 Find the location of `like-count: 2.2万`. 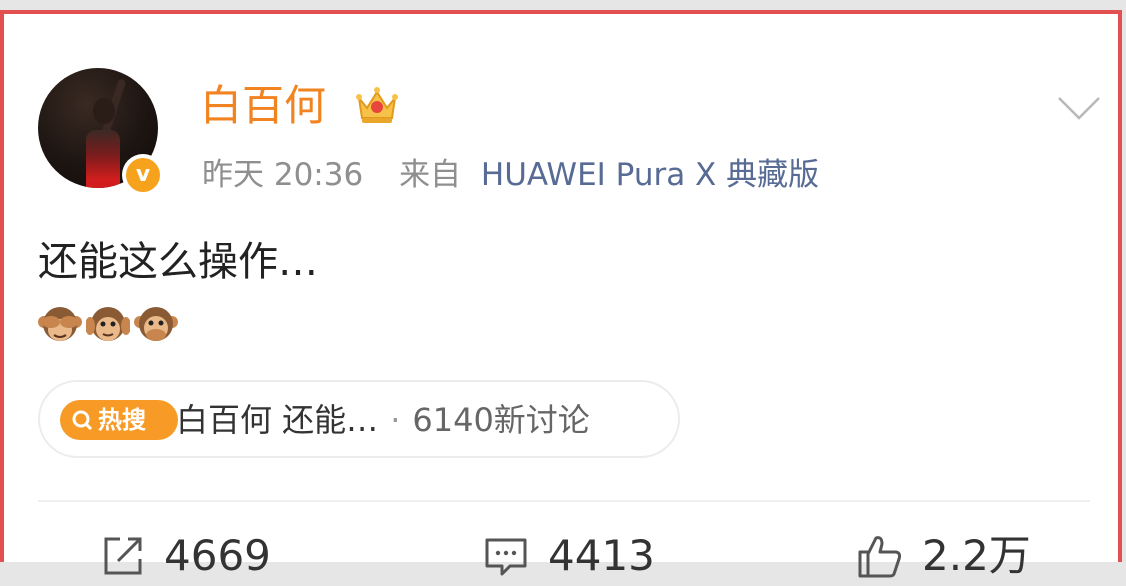

like-count: 2.2万 is located at coordinates (976, 555).